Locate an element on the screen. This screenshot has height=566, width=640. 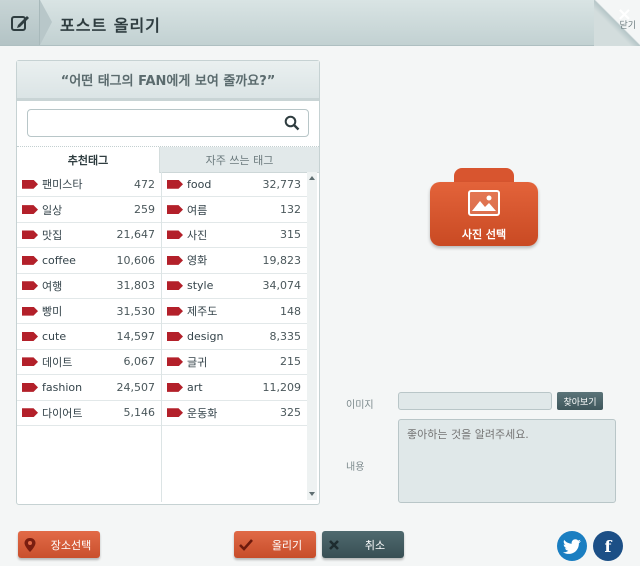
edit-button is located at coordinates (20, 22).